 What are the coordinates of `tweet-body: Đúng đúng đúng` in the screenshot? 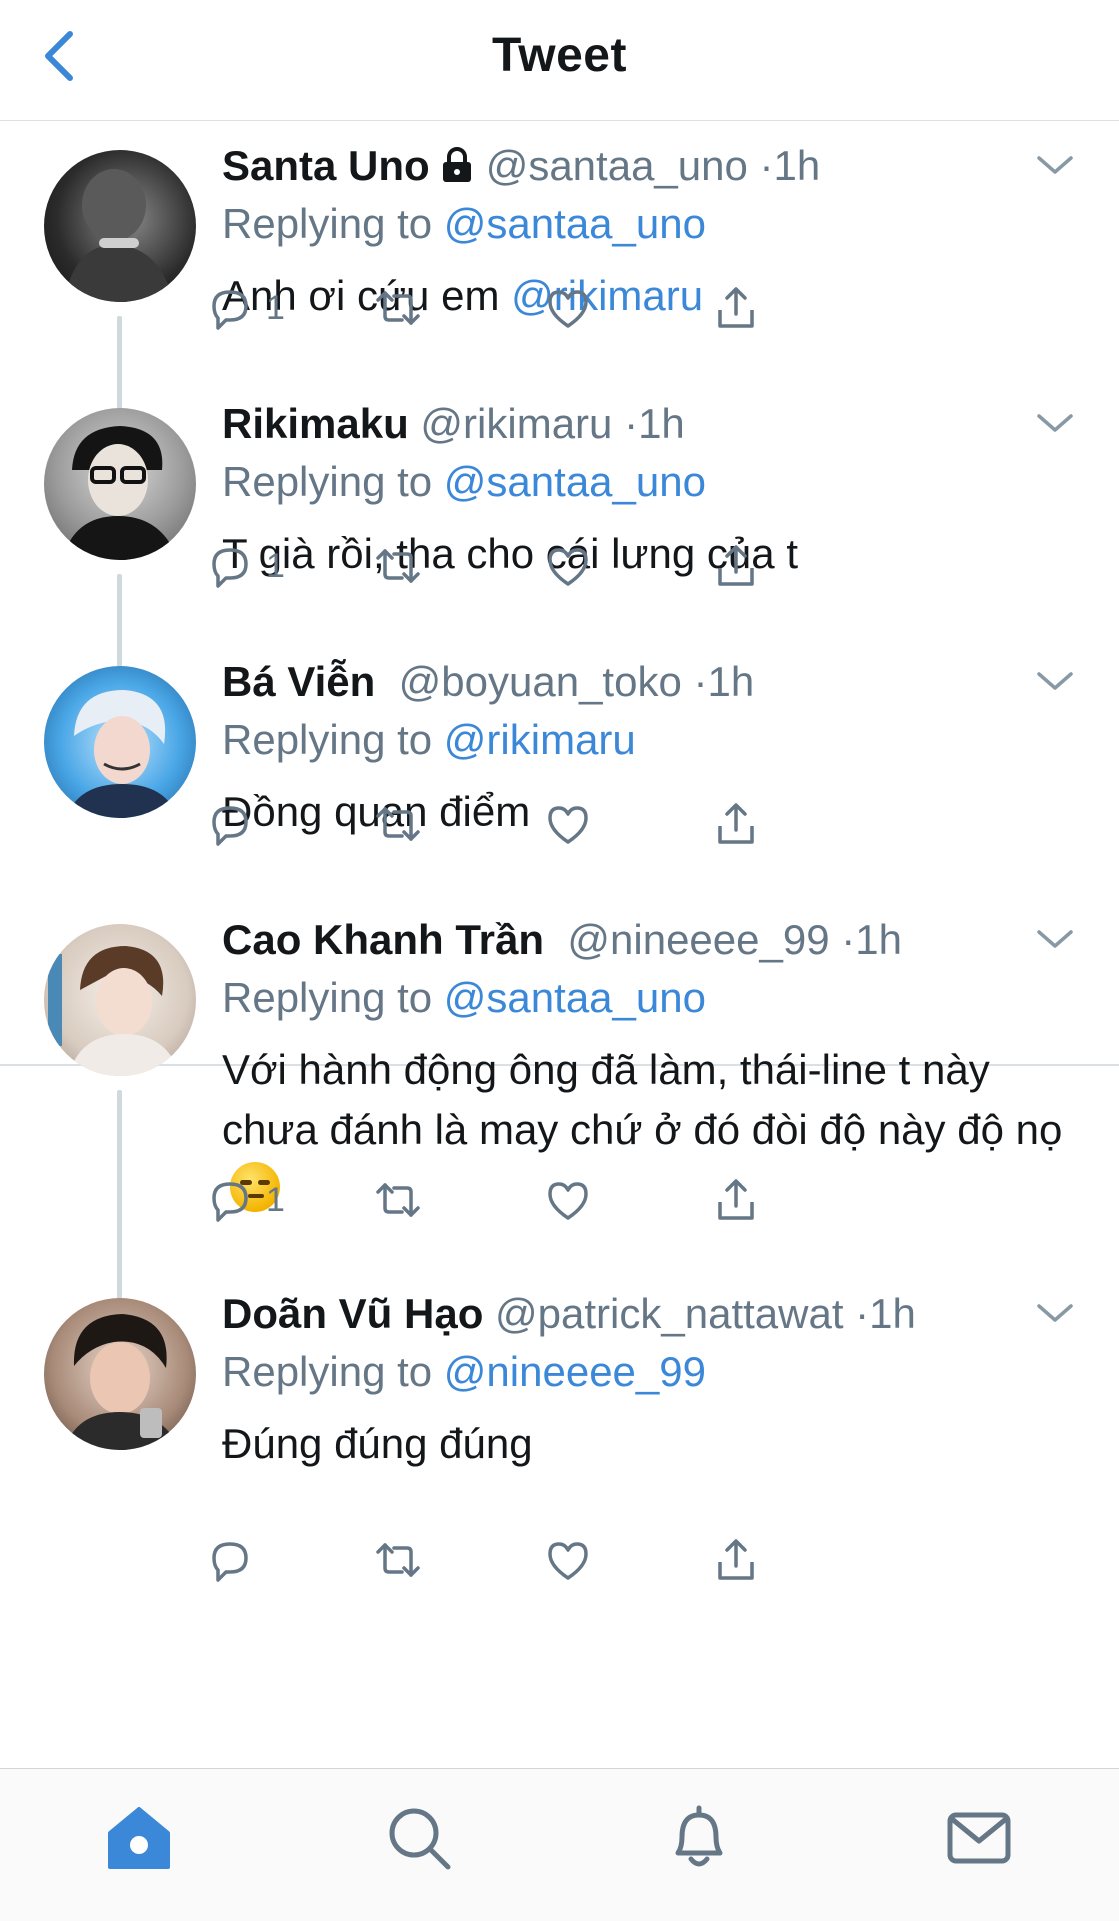 It's located at (377, 1443).